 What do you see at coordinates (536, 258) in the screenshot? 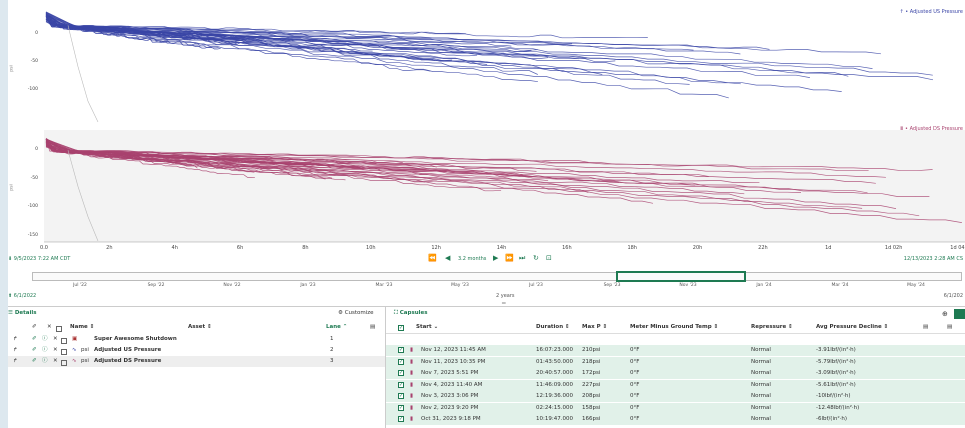
I see `refresh-icon: ↻` at bounding box center [536, 258].